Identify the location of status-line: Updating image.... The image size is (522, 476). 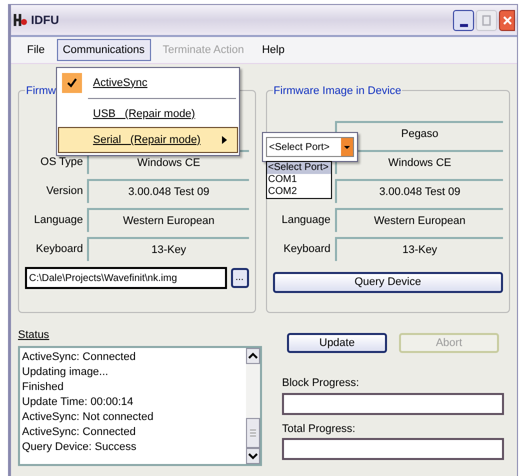
(66, 372).